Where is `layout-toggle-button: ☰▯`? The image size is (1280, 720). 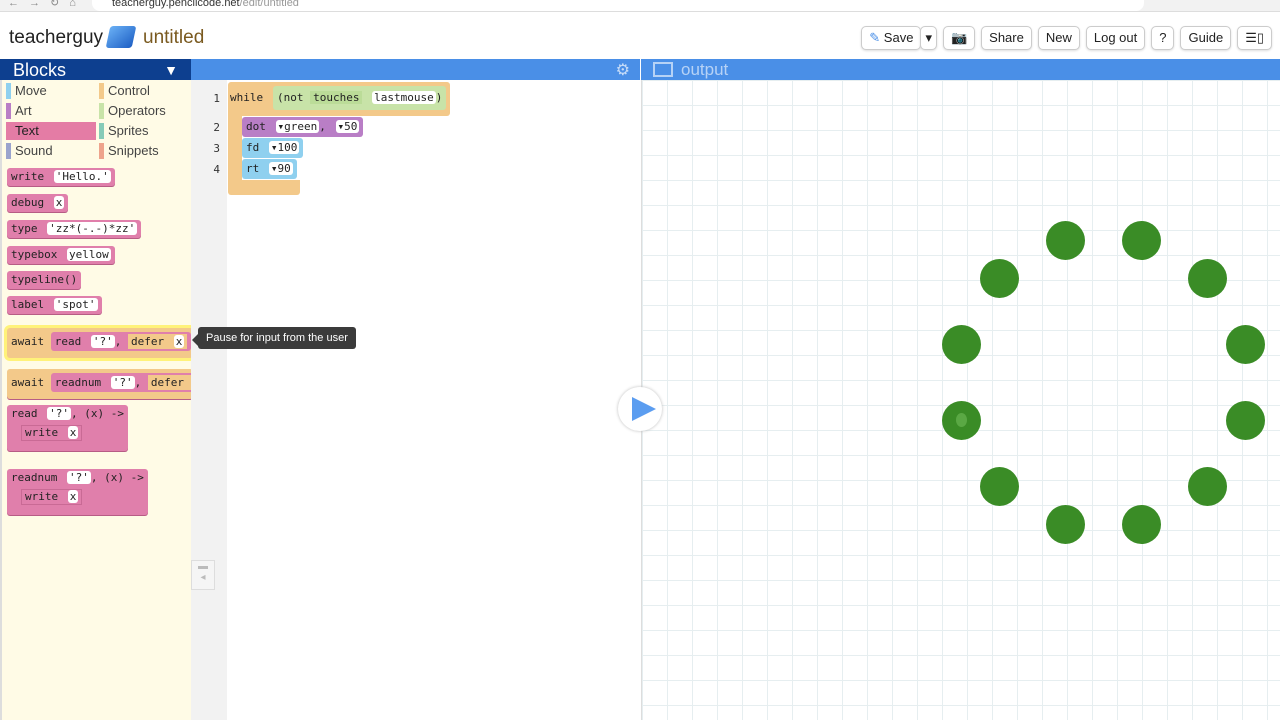
layout-toggle-button: ☰▯ is located at coordinates (1254, 38).